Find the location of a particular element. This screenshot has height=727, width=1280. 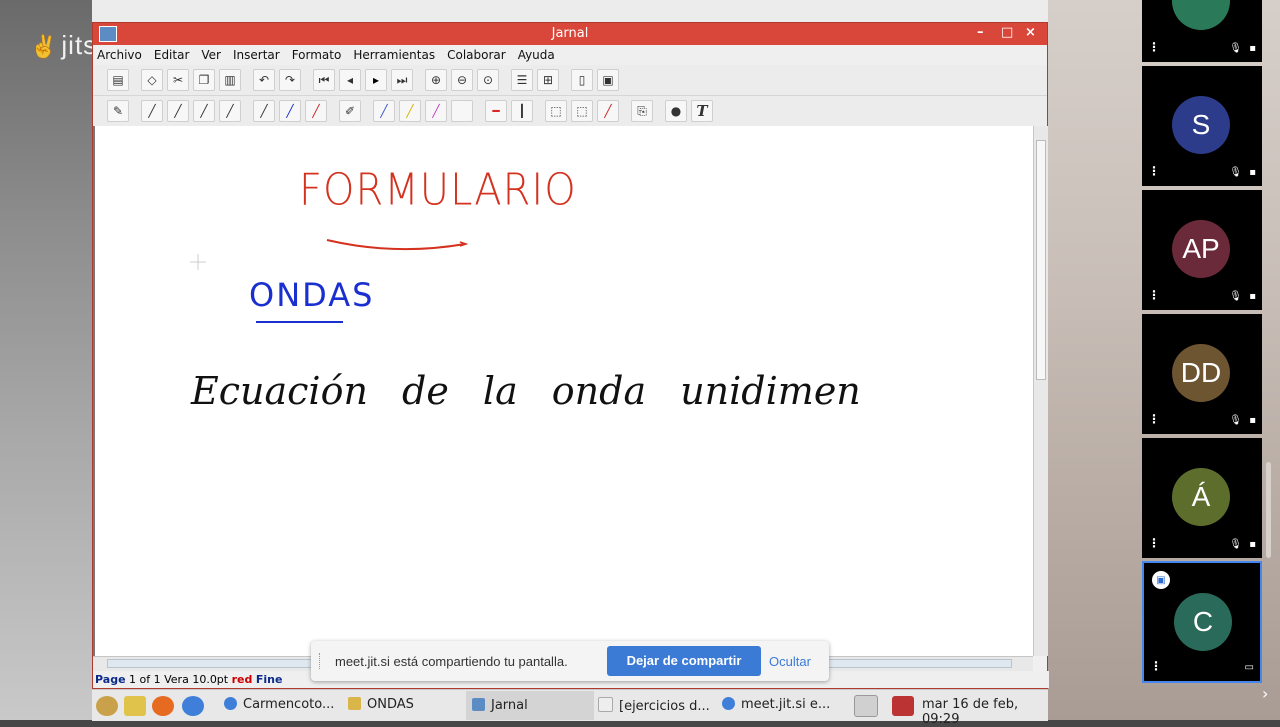

title-bar: Jarnal – □ × is located at coordinates (570, 34).